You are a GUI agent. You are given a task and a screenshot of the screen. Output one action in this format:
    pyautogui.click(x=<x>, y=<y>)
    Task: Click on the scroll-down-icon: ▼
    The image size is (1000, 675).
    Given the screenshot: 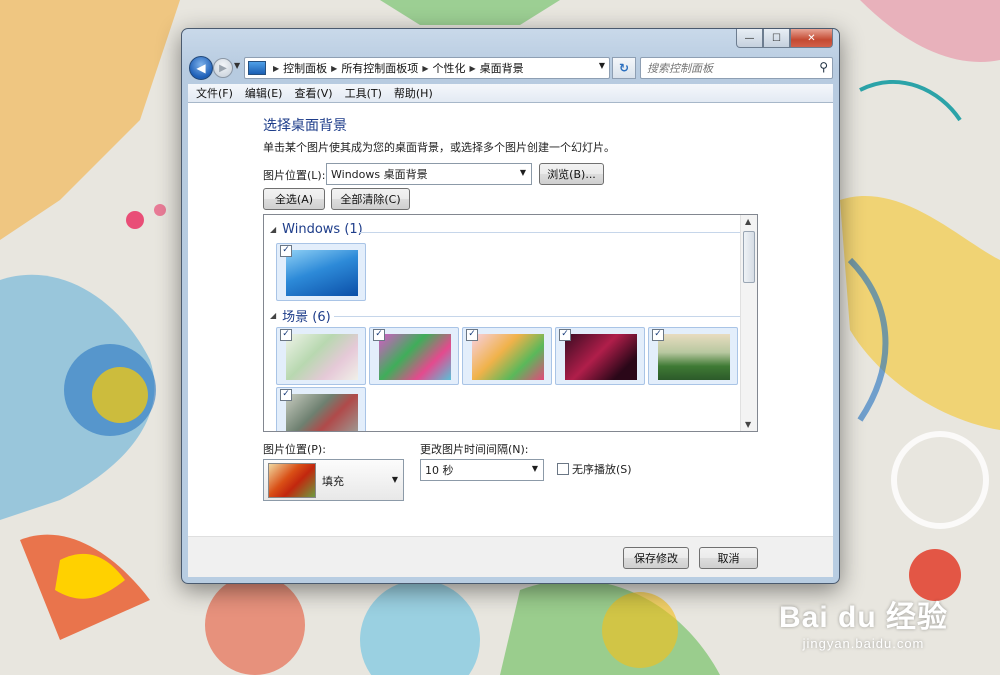 What is the action you would take?
    pyautogui.click(x=748, y=424)
    